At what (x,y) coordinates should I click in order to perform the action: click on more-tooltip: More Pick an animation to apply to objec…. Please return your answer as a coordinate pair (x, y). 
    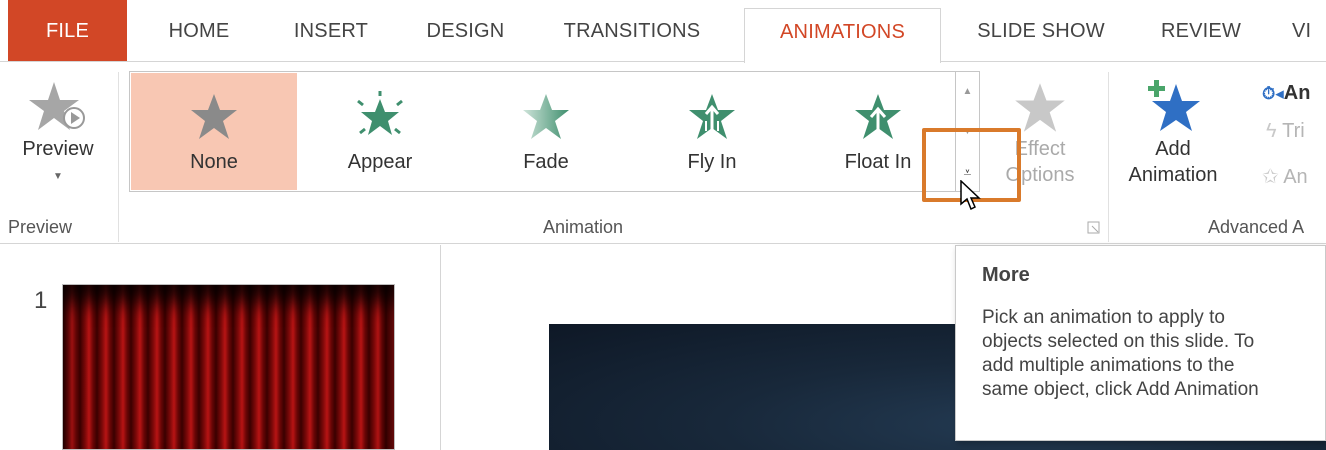
    Looking at the image, I should click on (1140, 343).